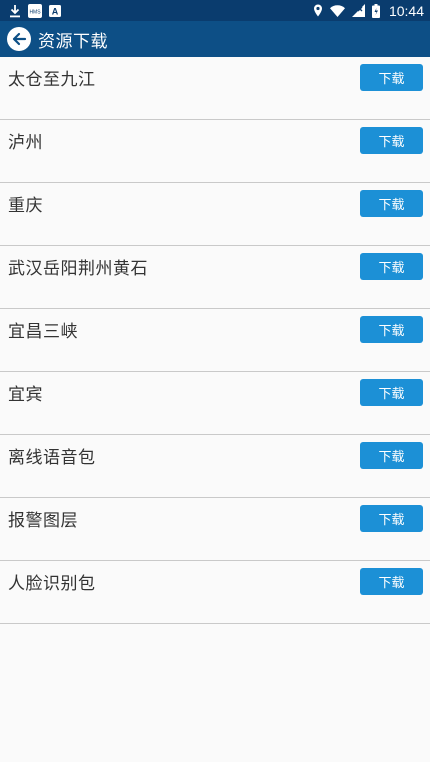 The height and width of the screenshot is (762, 430). What do you see at coordinates (215, 592) in the screenshot?
I see `list-item: 人脸识别包 下载` at bounding box center [215, 592].